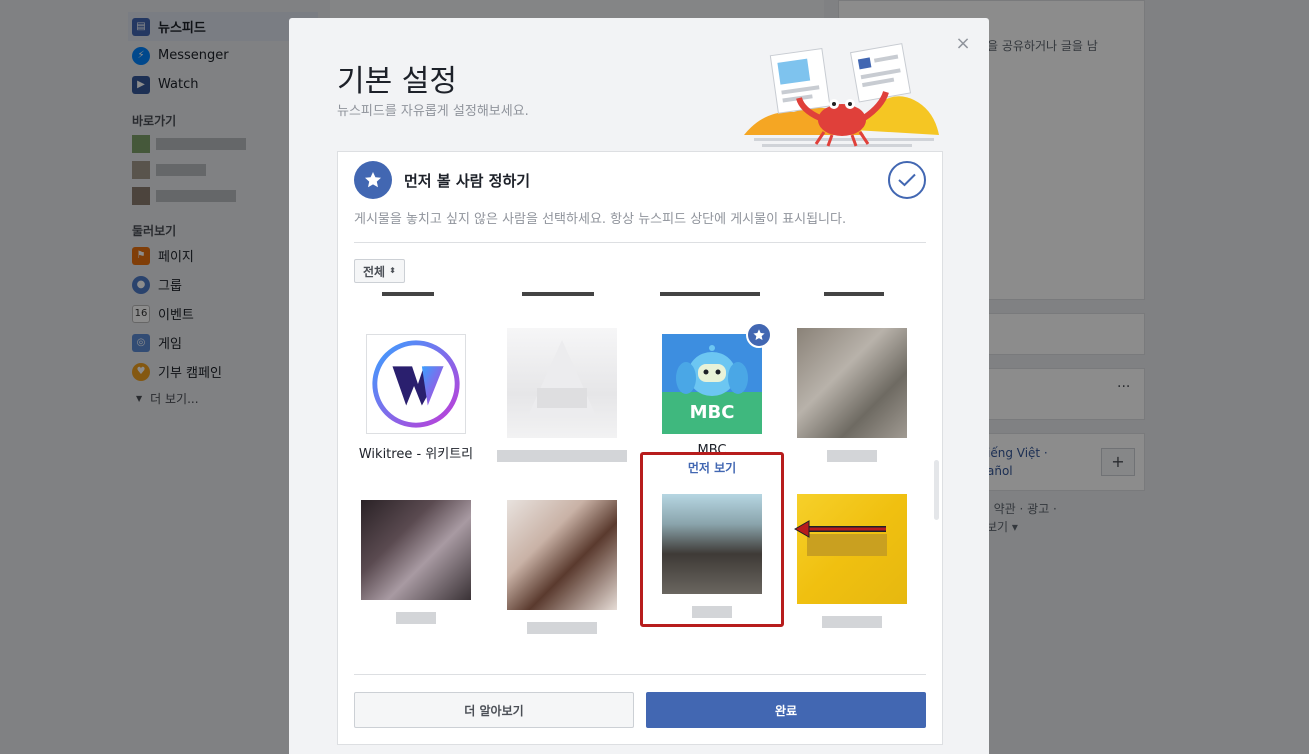 Image resolution: width=1309 pixels, height=754 pixels. What do you see at coordinates (936, 490) in the screenshot?
I see `scrollbar-thumb` at bounding box center [936, 490].